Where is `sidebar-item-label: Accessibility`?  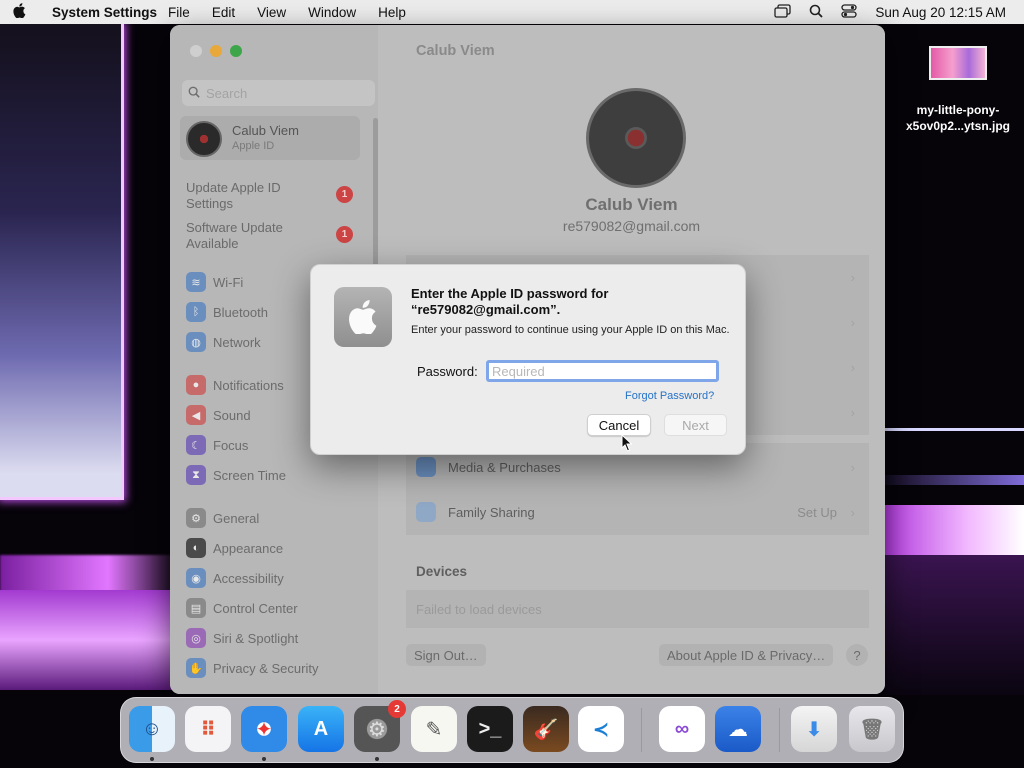 sidebar-item-label: Accessibility is located at coordinates (248, 578).